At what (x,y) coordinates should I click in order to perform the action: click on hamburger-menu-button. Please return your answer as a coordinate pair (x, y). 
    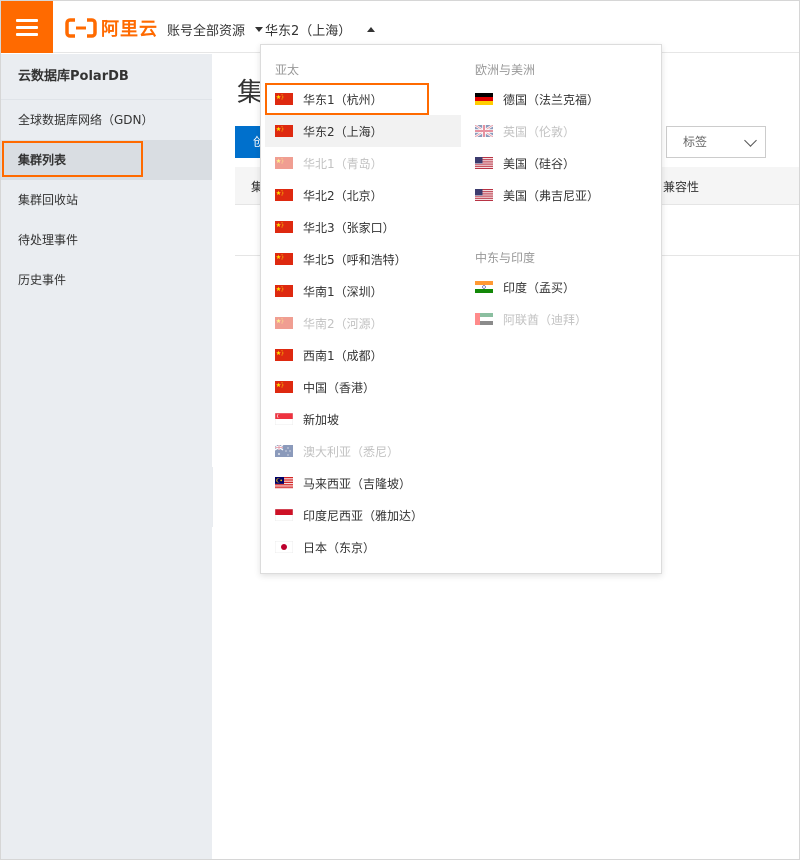
    Looking at the image, I should click on (27, 27).